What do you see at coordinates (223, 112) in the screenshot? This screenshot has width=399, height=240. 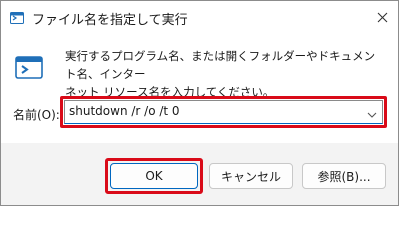 I see `command-combobox: shutdown /r /o /t 0` at bounding box center [223, 112].